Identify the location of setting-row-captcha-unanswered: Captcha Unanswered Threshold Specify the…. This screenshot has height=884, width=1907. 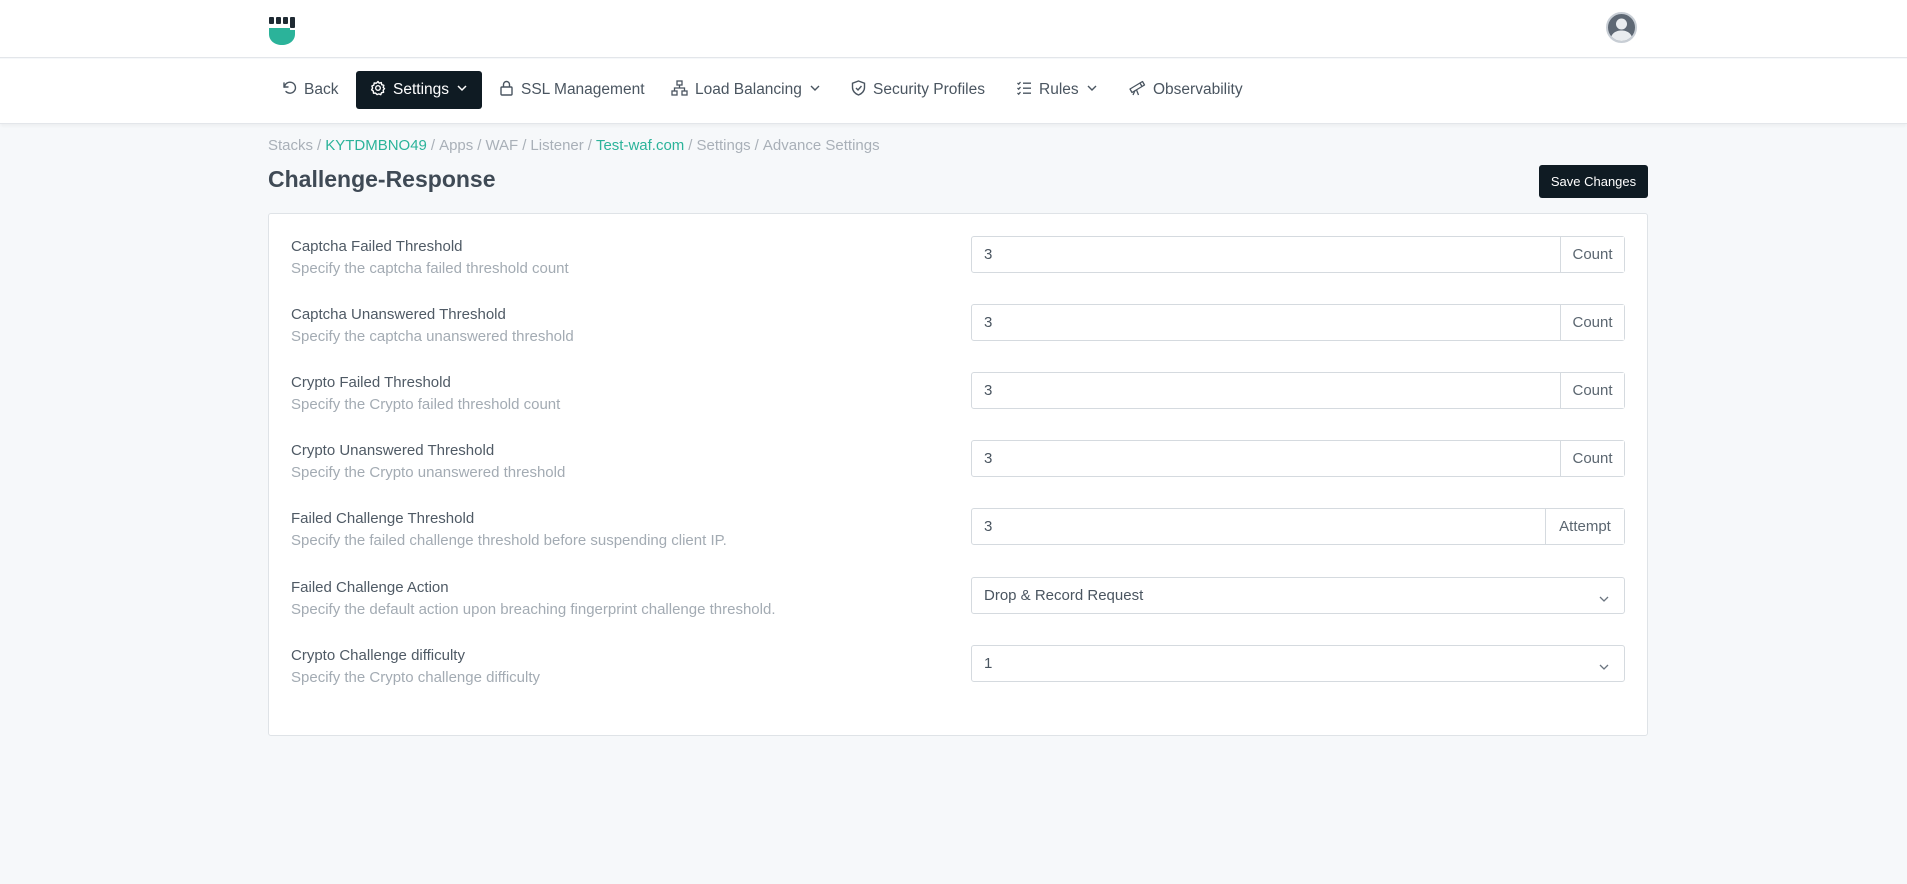
(959, 334).